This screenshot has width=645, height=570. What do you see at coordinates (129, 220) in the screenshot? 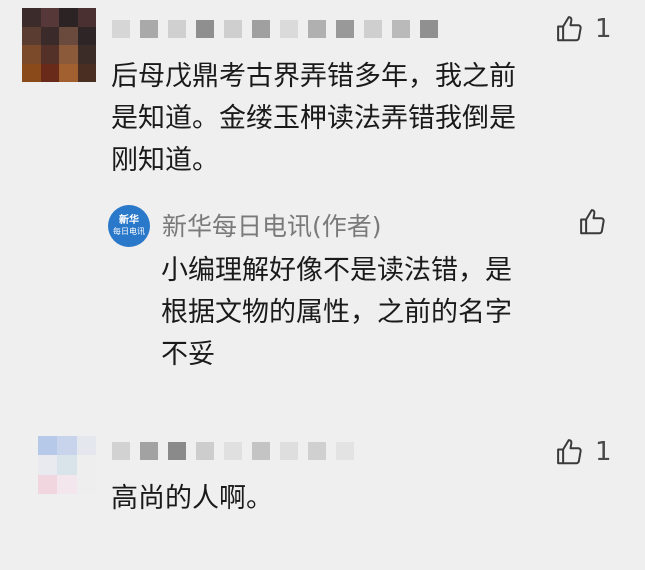
I see `author-avatar-label: 新华` at bounding box center [129, 220].